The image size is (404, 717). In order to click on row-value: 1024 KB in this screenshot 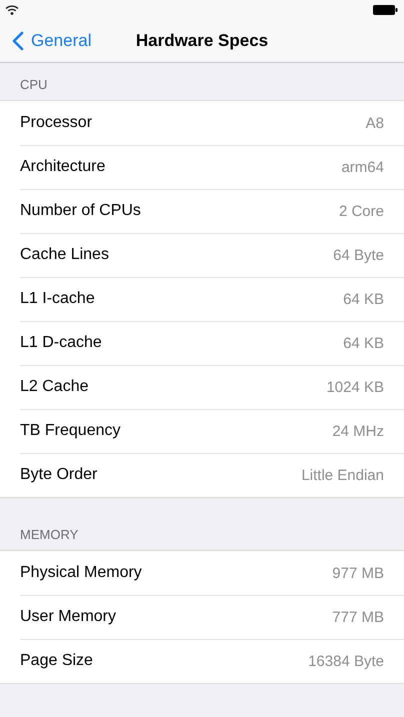, I will do `click(355, 387)`.